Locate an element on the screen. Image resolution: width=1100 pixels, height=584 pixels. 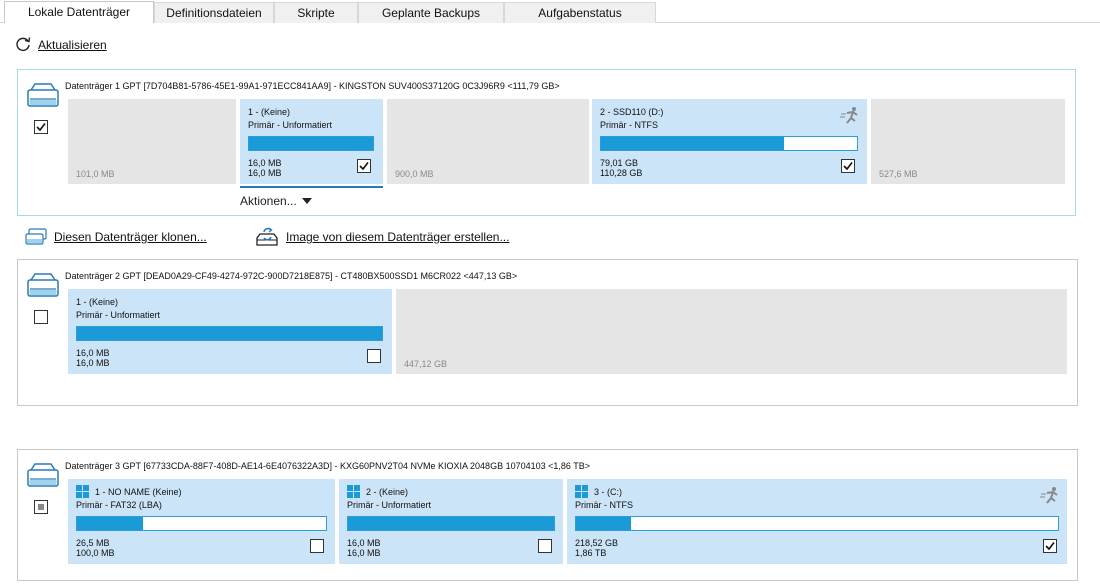
partition-size: 527,6 MB is located at coordinates (898, 174).